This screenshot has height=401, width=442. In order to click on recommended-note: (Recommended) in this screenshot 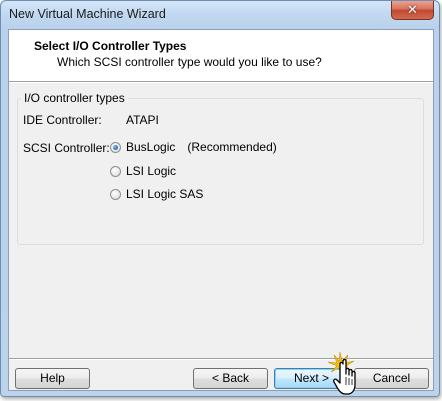, I will do `click(232, 147)`.